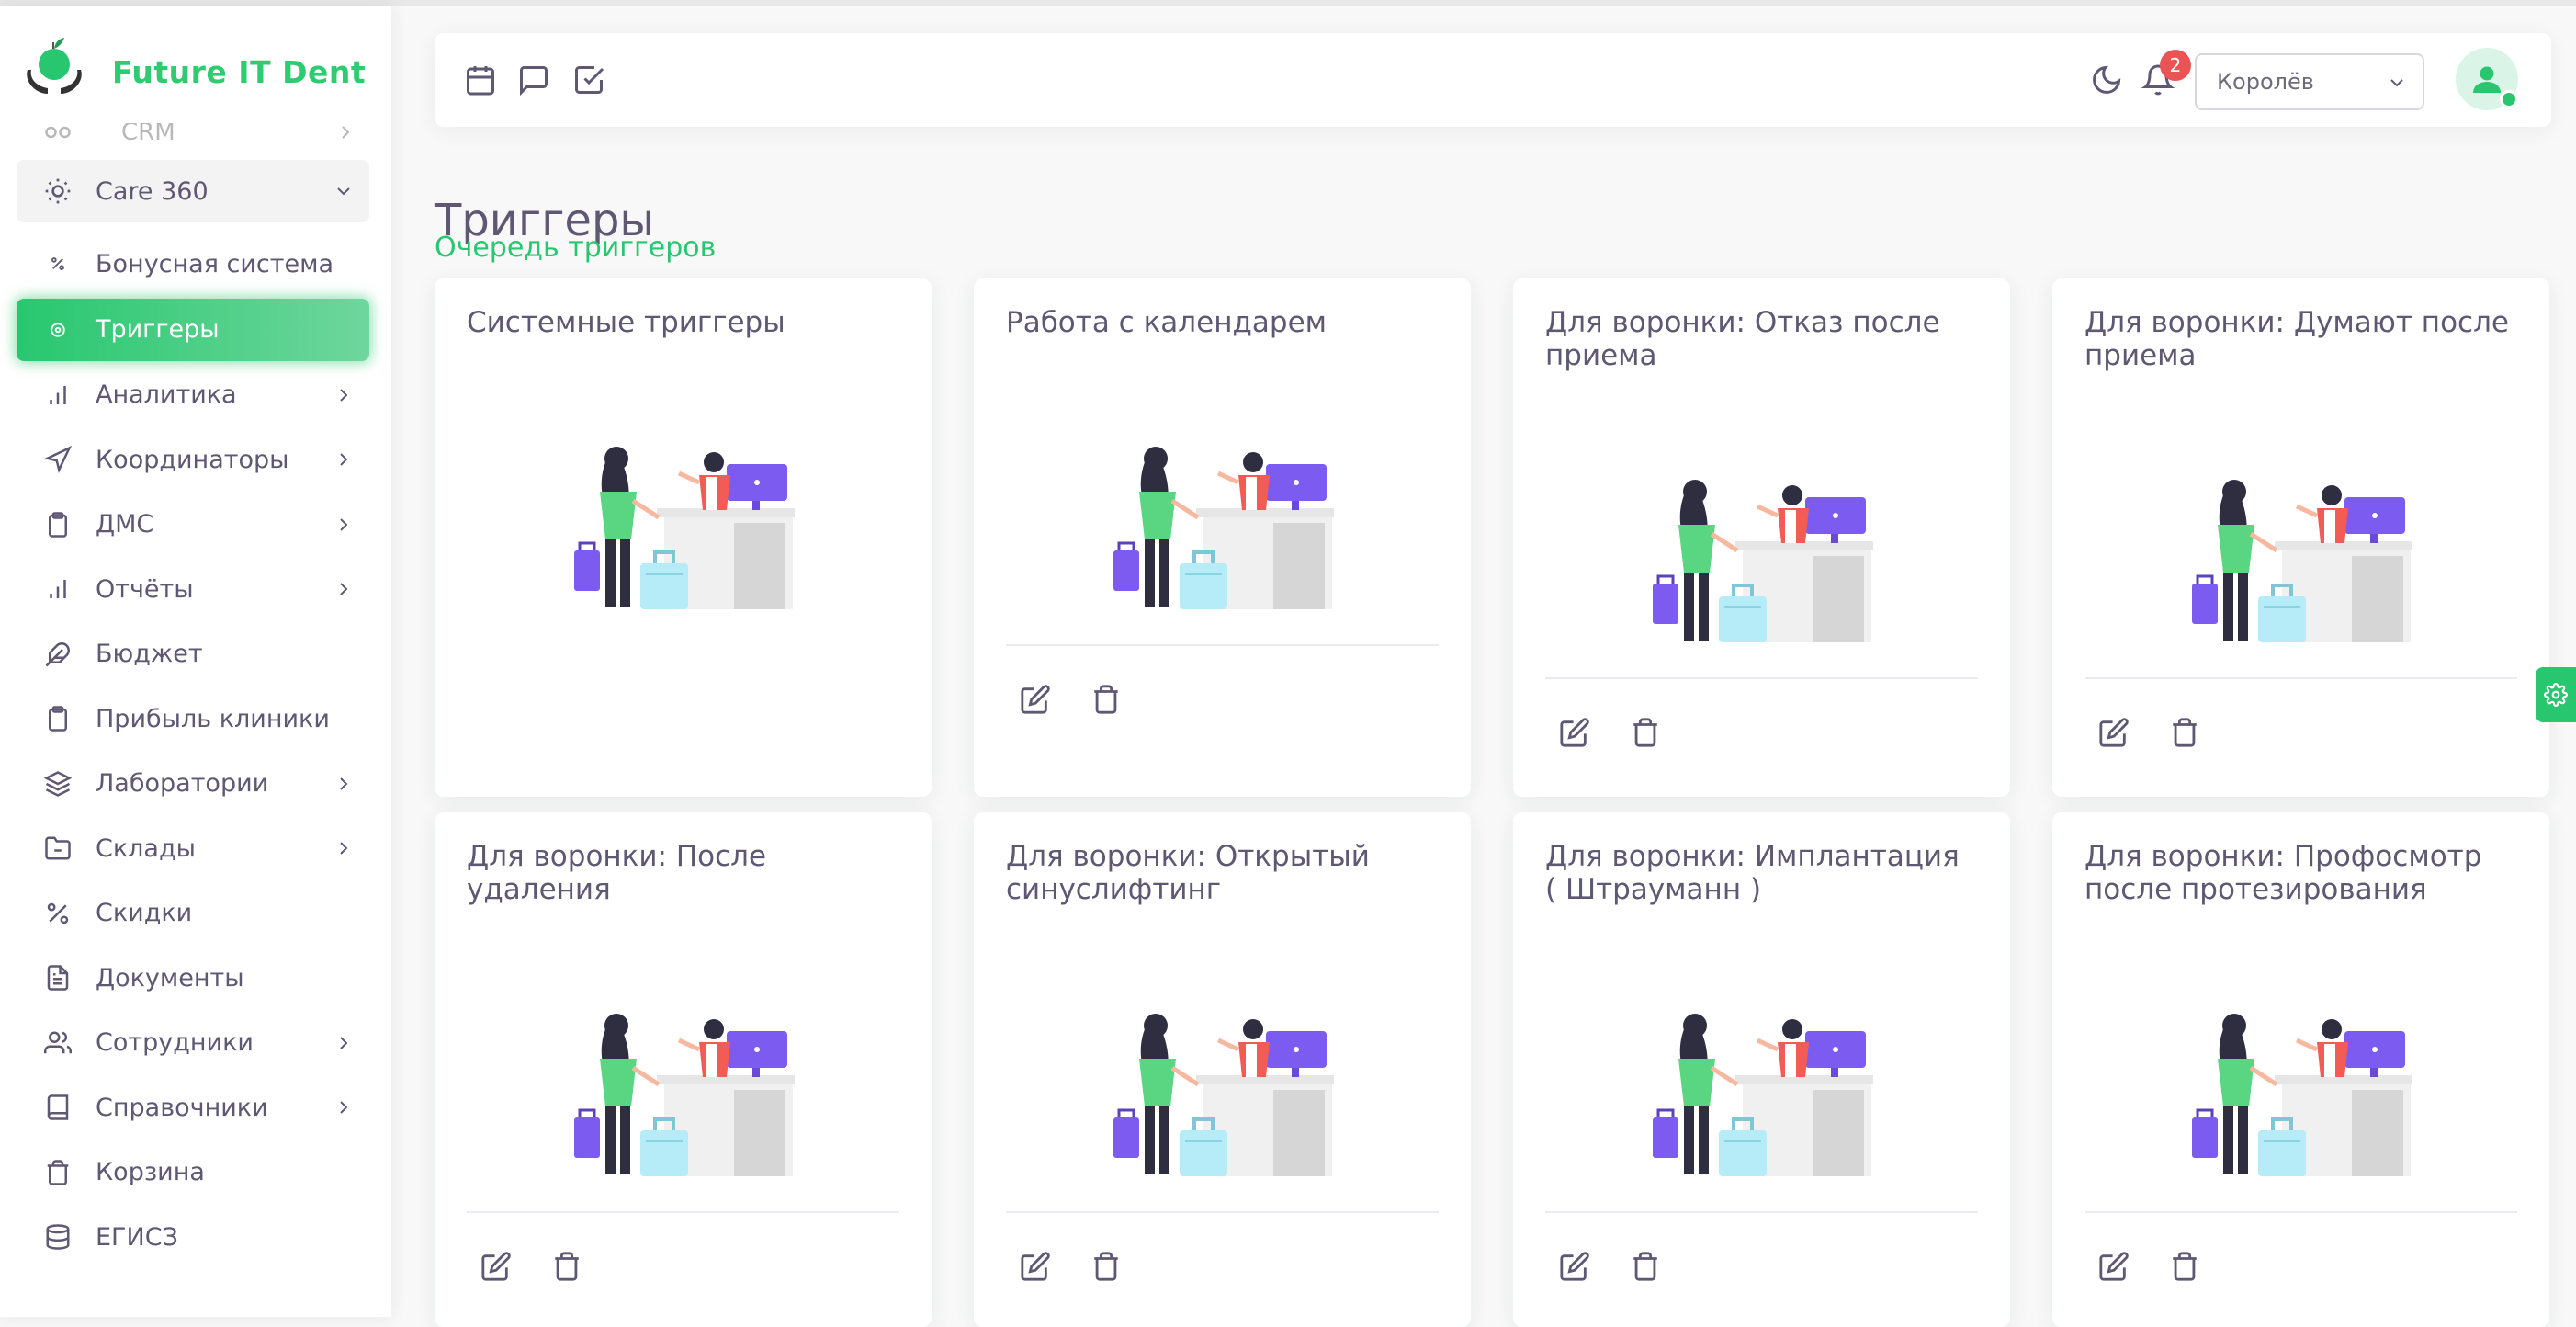  I want to click on user-avatar, so click(2487, 79).